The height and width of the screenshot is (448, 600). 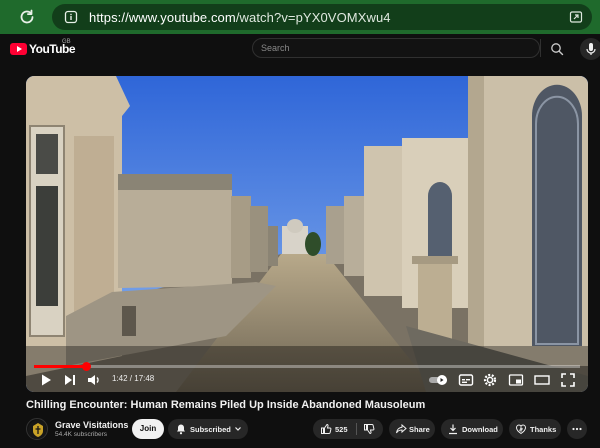 I want to click on theater-mode-icon, so click(x=542, y=380).